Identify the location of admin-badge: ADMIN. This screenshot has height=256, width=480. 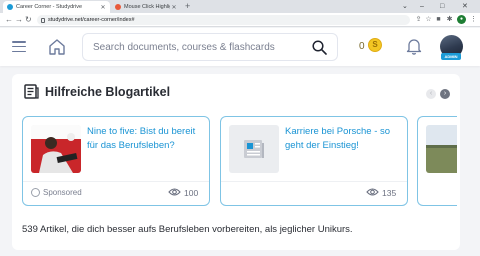
(451, 56).